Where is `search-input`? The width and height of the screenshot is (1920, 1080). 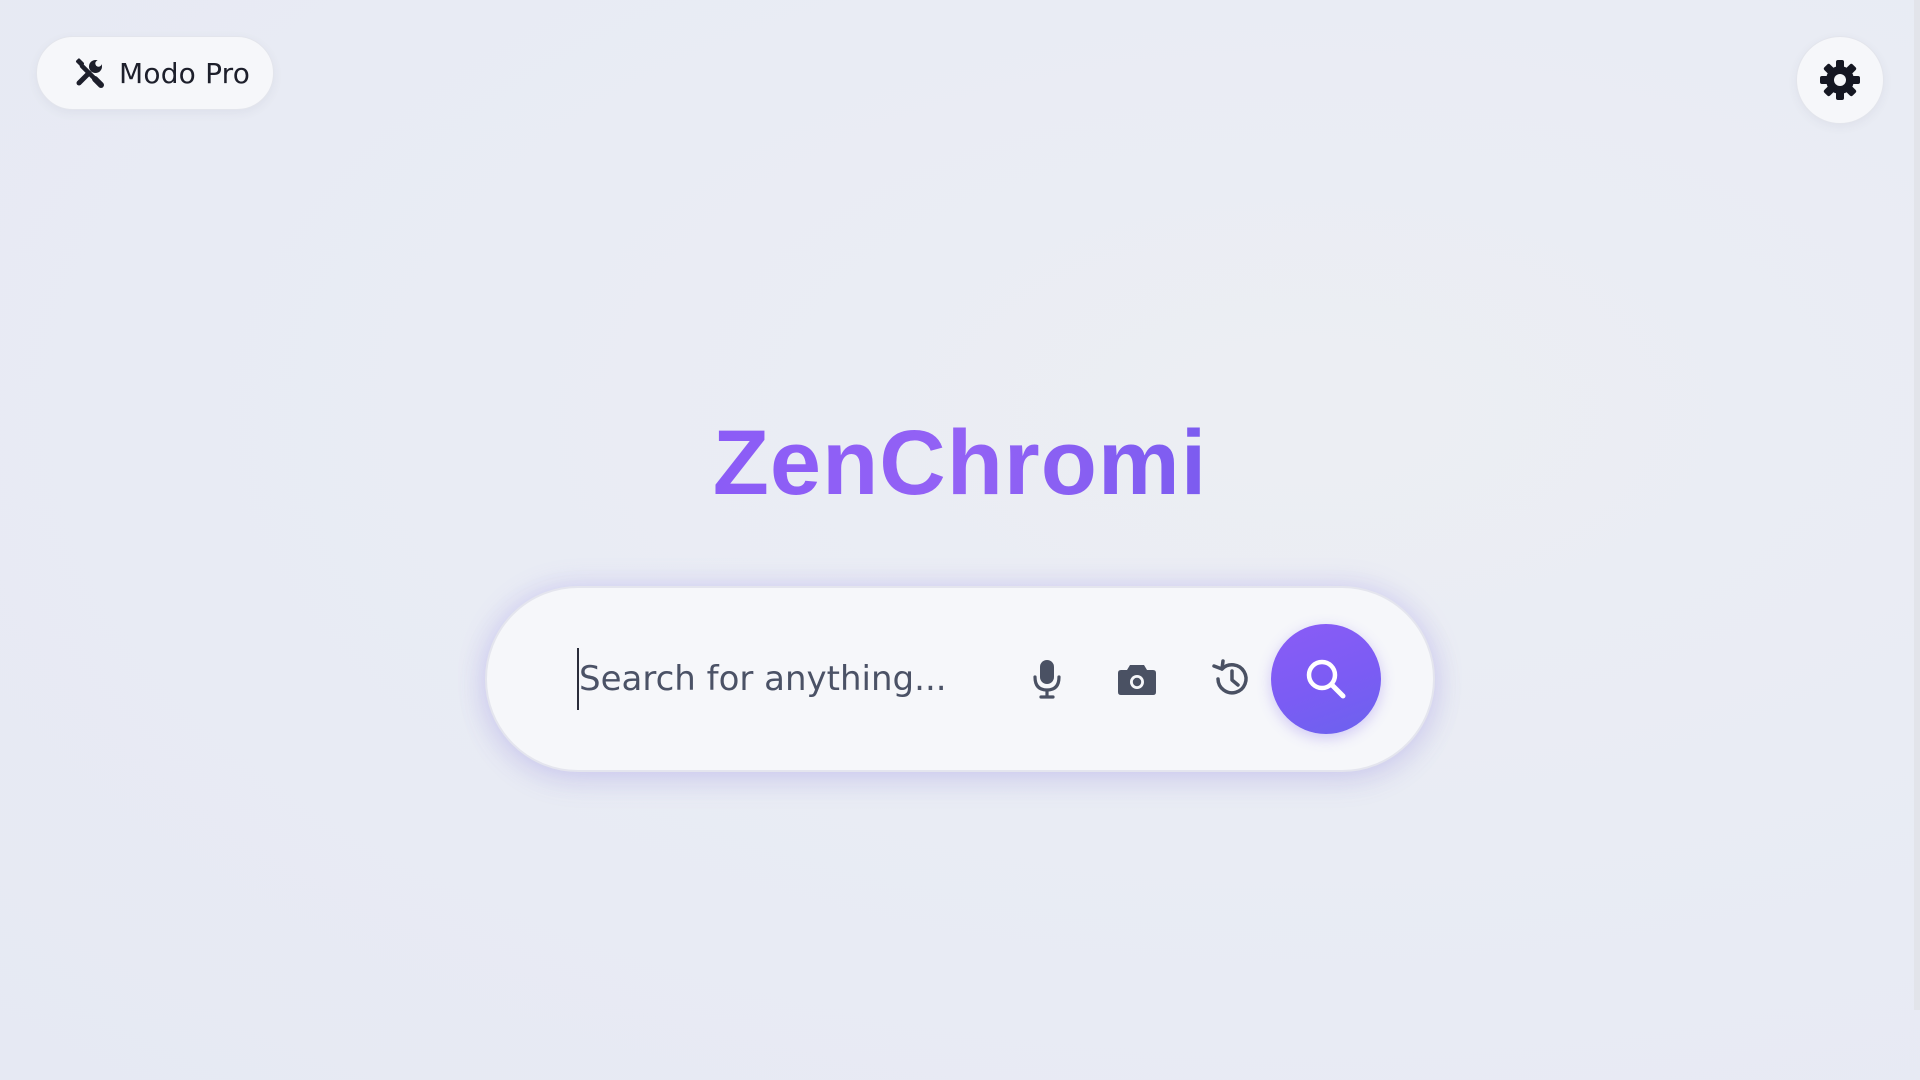
search-input is located at coordinates (799, 679).